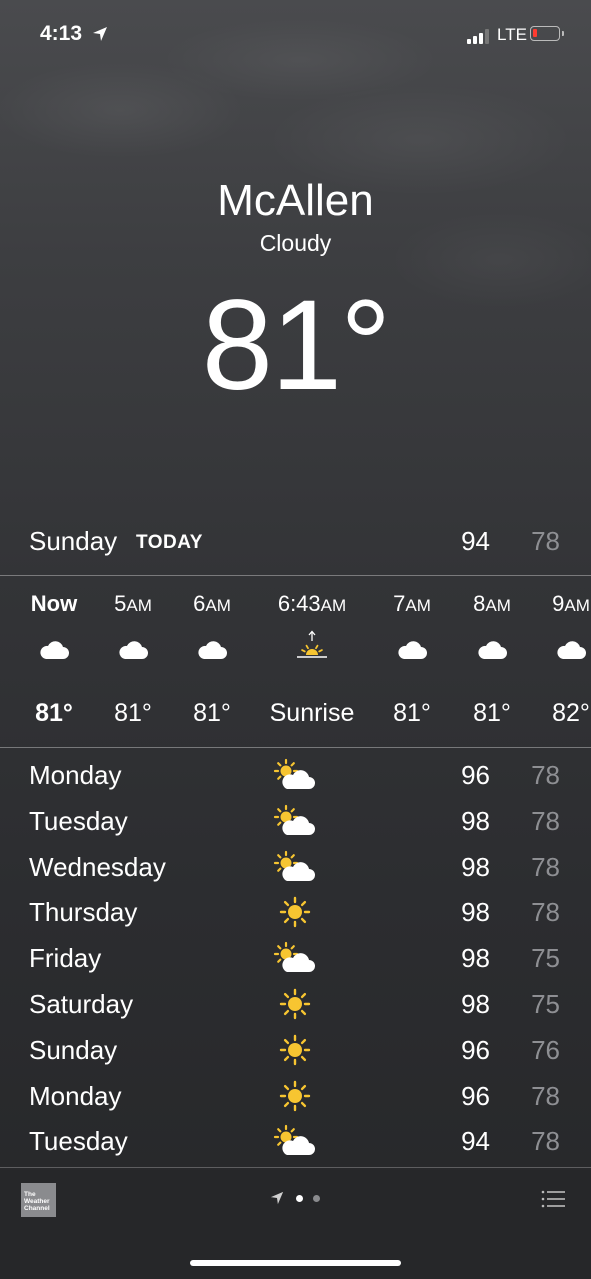 Image resolution: width=591 pixels, height=1279 pixels. I want to click on daily-row: Saturday 98 75, so click(295, 1004).